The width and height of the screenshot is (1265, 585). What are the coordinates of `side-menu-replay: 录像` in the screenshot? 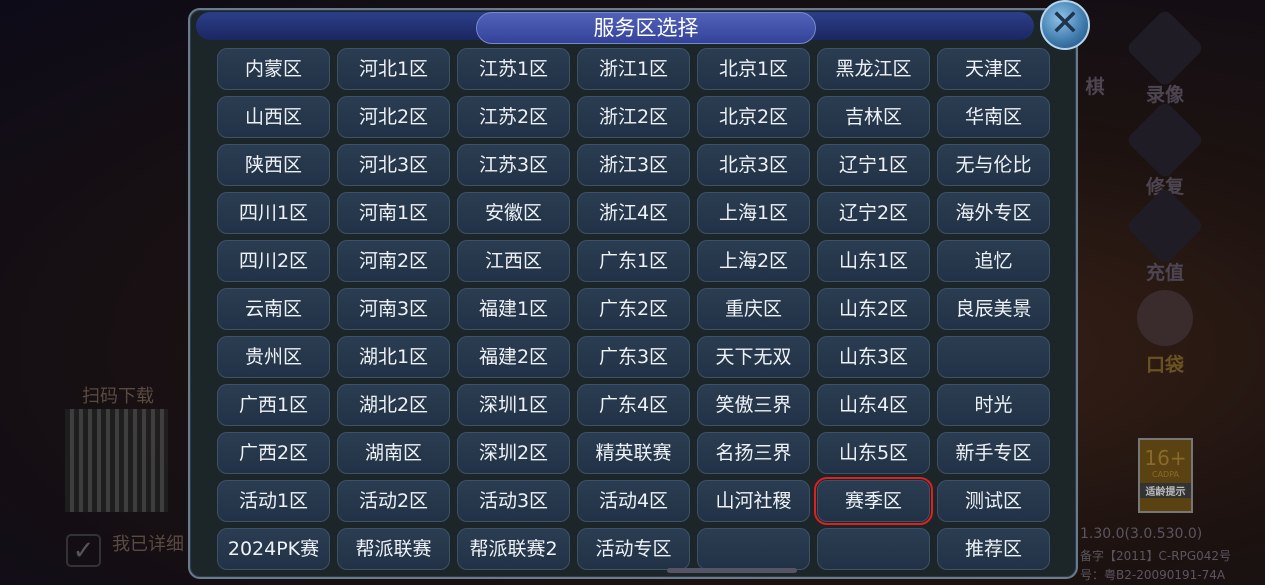 It's located at (1165, 57).